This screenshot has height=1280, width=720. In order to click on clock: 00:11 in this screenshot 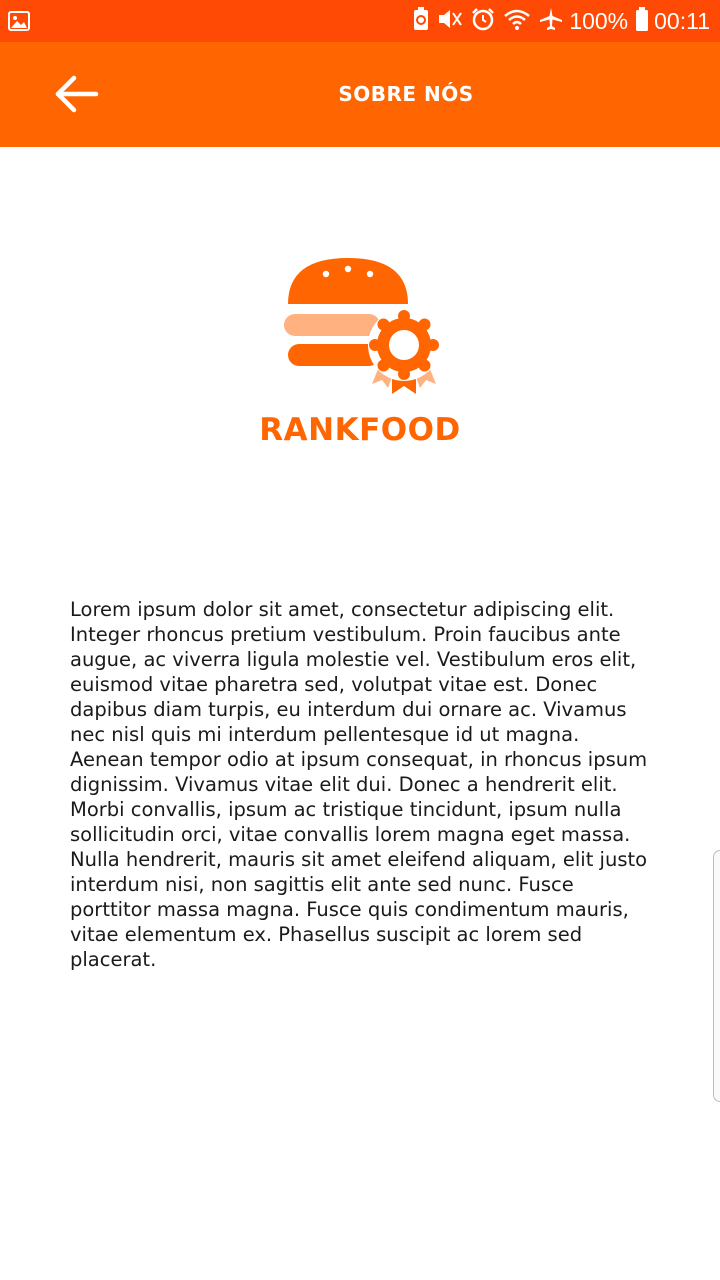, I will do `click(682, 20)`.